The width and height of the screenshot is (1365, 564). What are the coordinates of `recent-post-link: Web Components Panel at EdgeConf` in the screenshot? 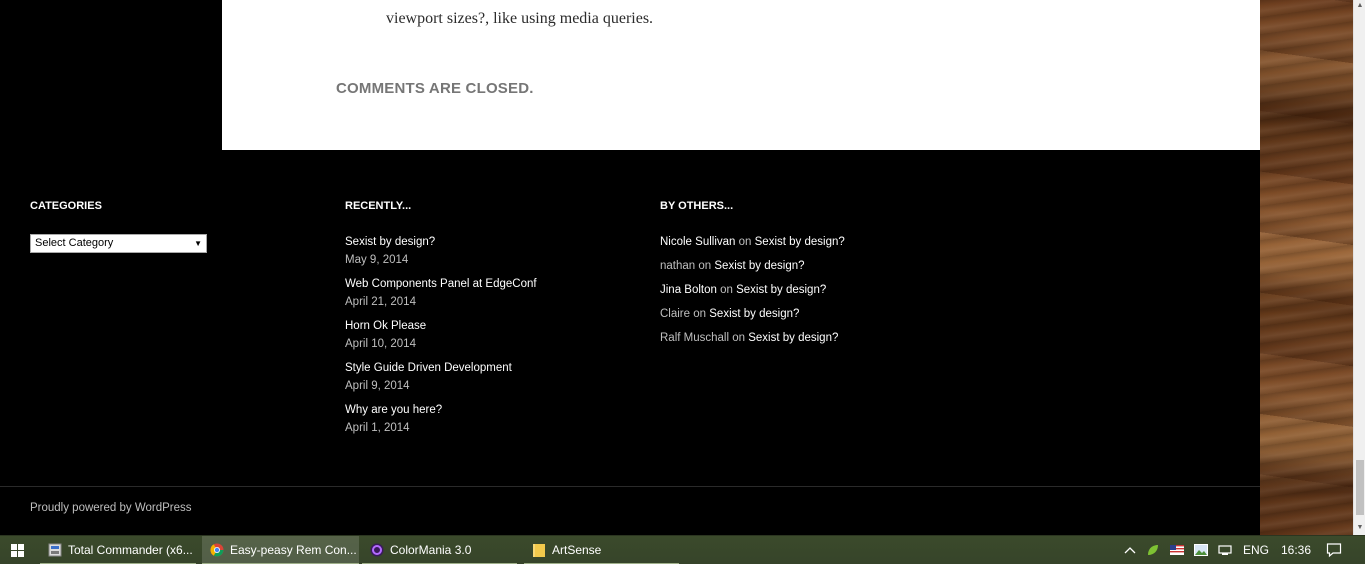 It's located at (441, 284).